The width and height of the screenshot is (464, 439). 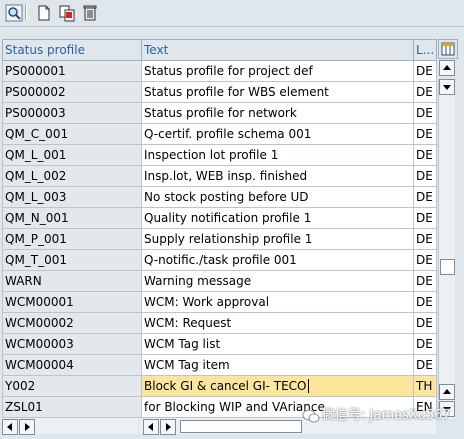 What do you see at coordinates (447, 87) in the screenshot?
I see `scroll-down-button` at bounding box center [447, 87].